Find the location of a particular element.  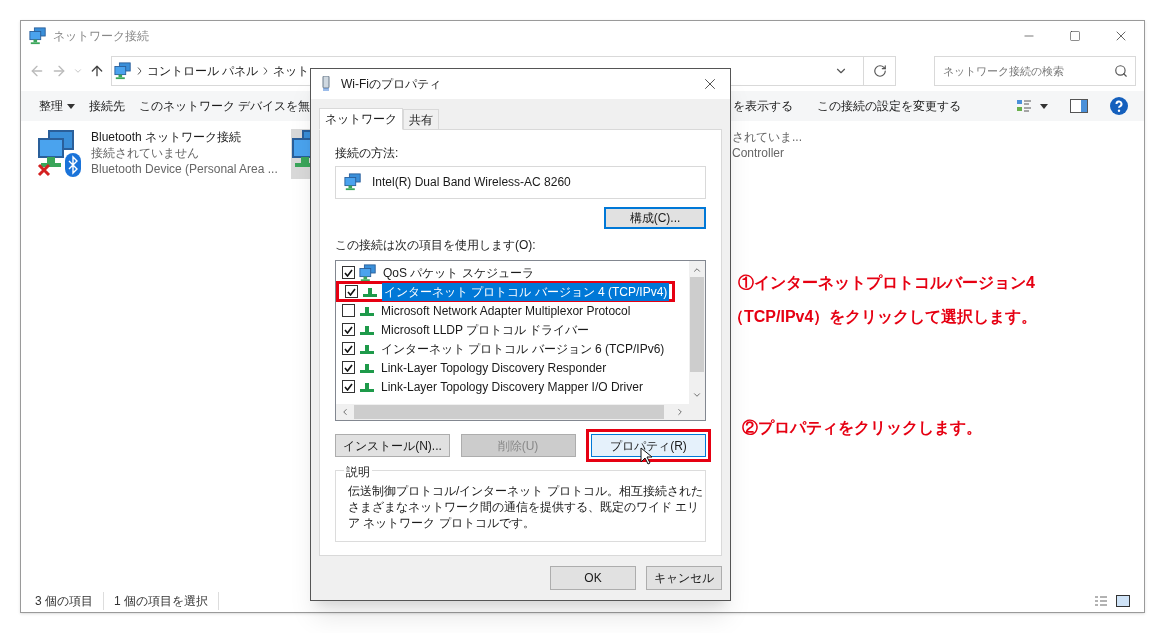

maximize-icon is located at coordinates (1075, 36).